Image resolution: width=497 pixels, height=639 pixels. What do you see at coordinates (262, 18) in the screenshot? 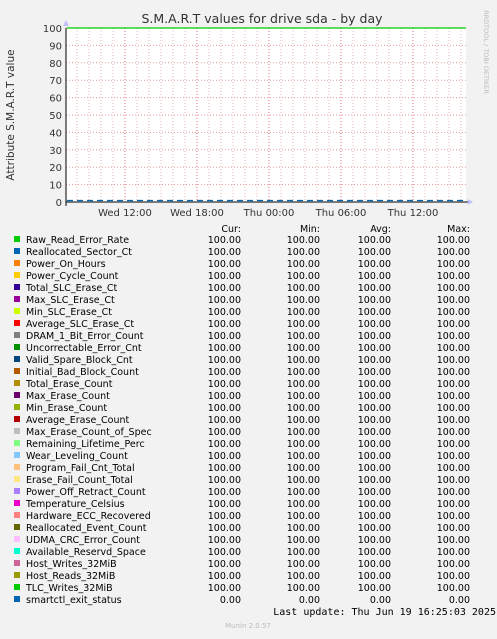
I see `chart-title: S.M.A.R.T values for drive sda - by day` at bounding box center [262, 18].